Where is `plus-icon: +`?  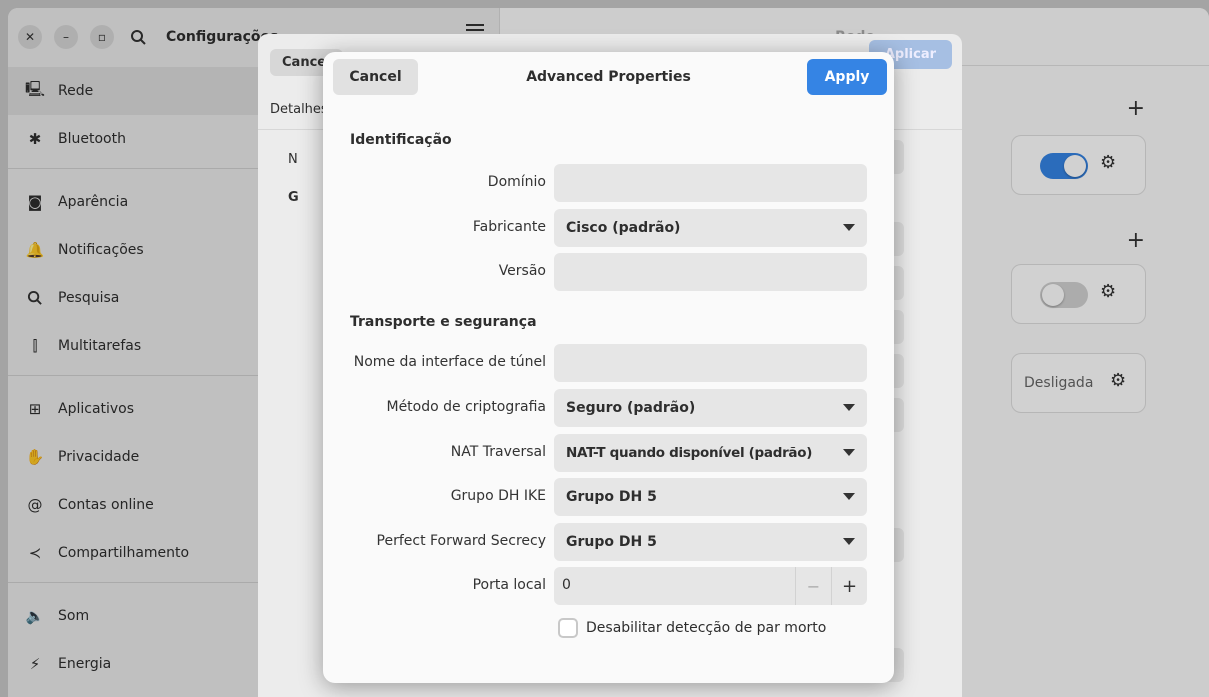
plus-icon: + is located at coordinates (849, 586).